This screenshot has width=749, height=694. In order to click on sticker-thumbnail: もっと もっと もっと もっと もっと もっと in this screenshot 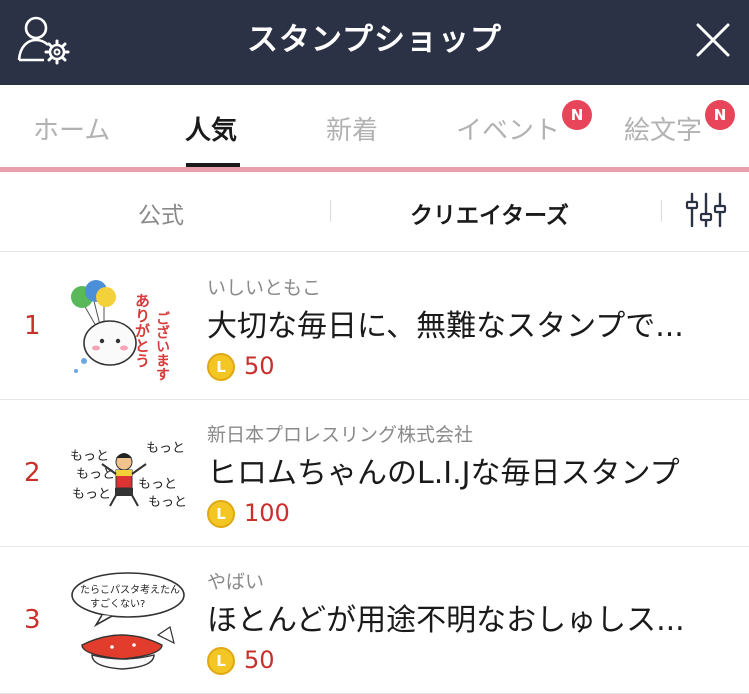, I will do `click(126, 474)`.